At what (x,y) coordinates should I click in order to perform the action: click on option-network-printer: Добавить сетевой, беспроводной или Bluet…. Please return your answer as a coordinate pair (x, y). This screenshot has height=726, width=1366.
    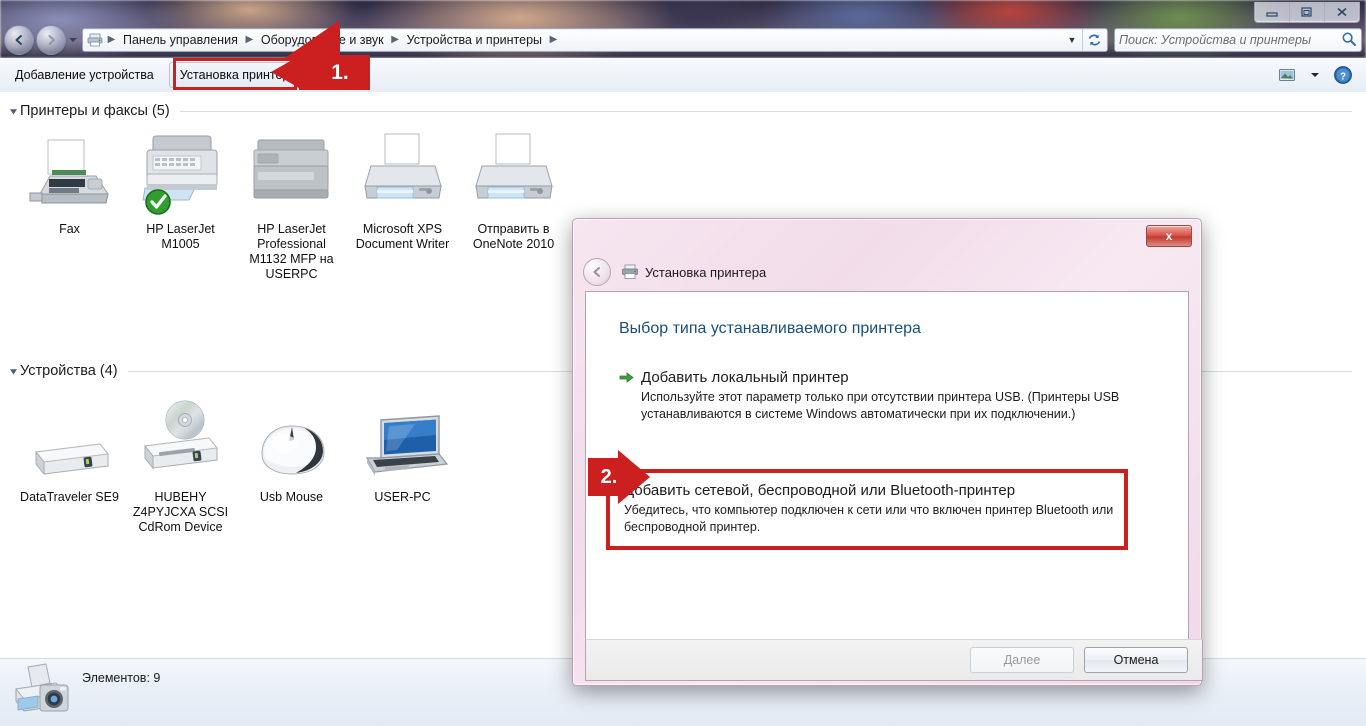
    Looking at the image, I should click on (867, 509).